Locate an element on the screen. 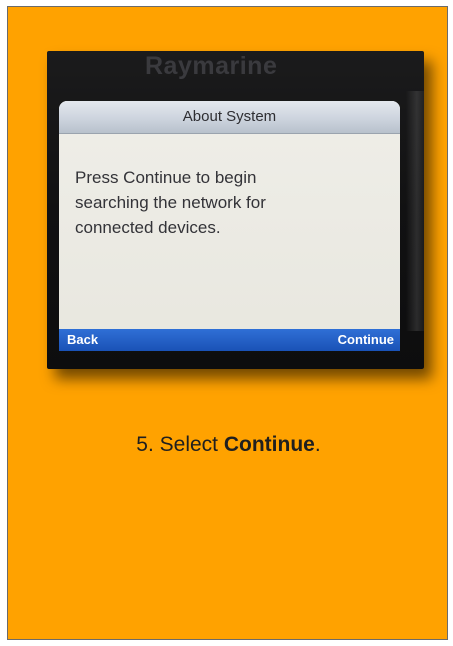  back-softkey: Back is located at coordinates (82, 340).